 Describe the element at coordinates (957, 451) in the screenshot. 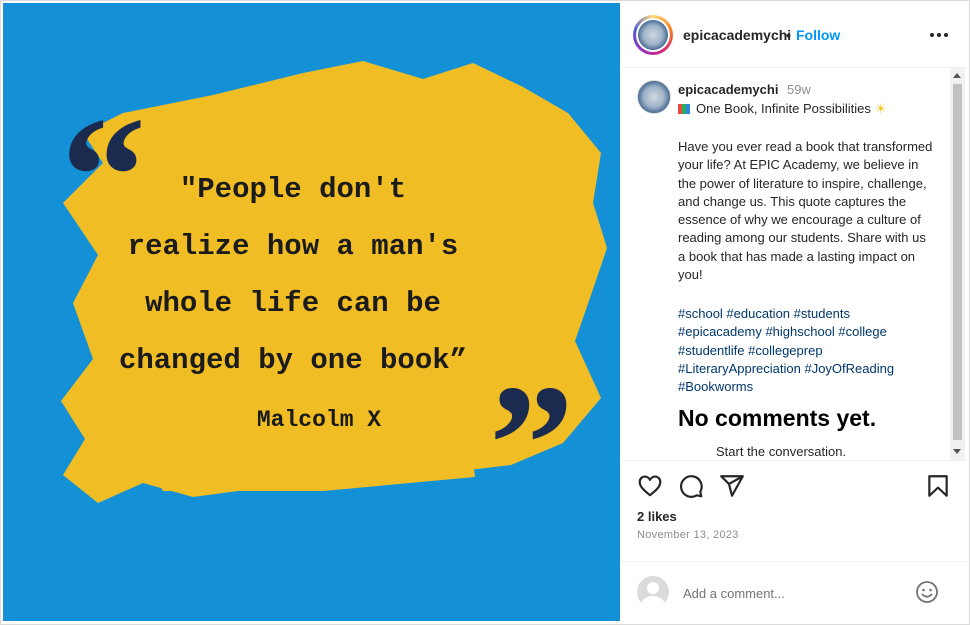

I see `scroll-down-arrow-icon` at that location.